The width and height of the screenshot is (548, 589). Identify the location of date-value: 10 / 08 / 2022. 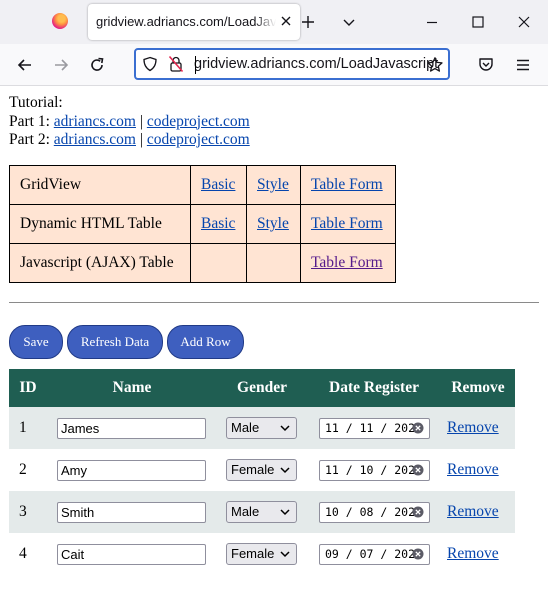
(373, 511).